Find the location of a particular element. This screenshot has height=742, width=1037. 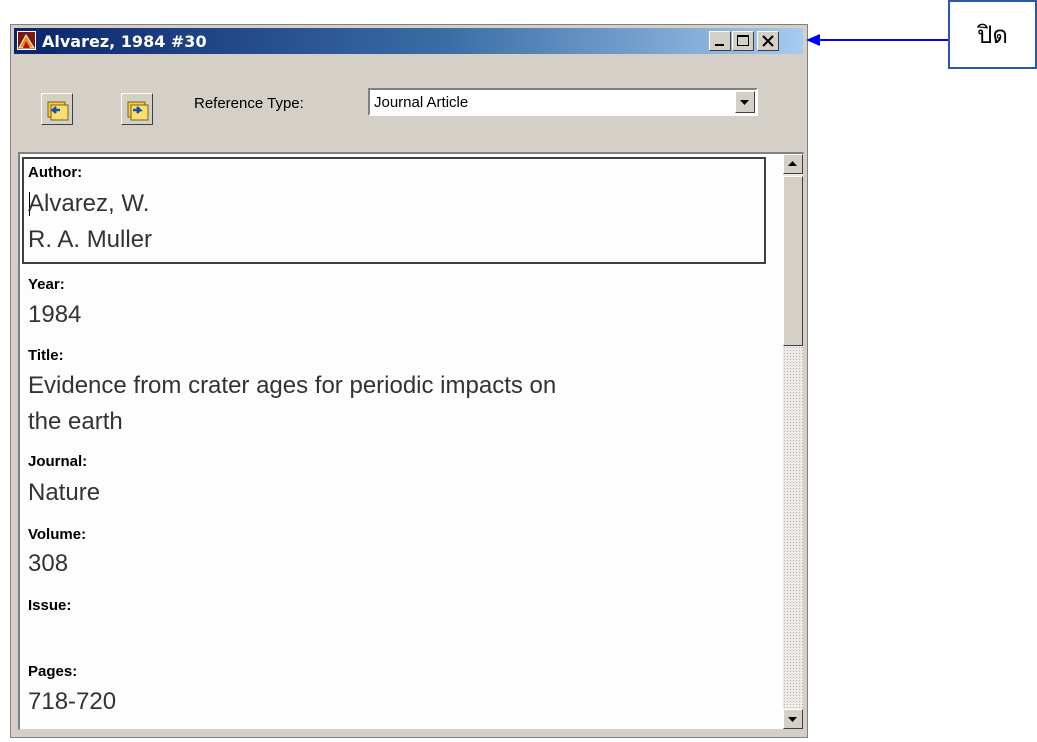

window-title: Alvarez, 1984 #30 is located at coordinates (124, 41).